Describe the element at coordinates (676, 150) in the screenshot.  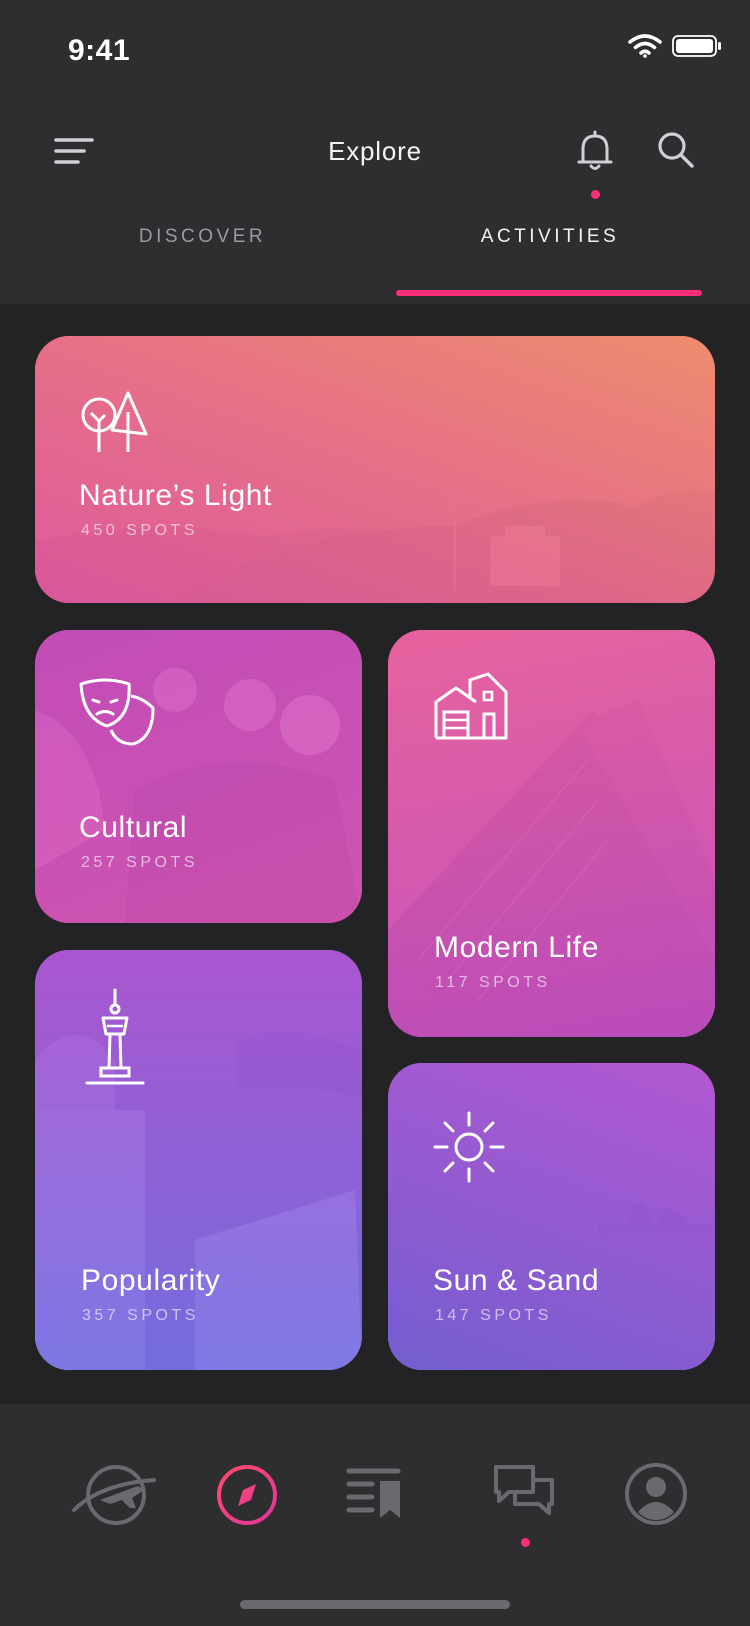
I see `search-icon` at that location.